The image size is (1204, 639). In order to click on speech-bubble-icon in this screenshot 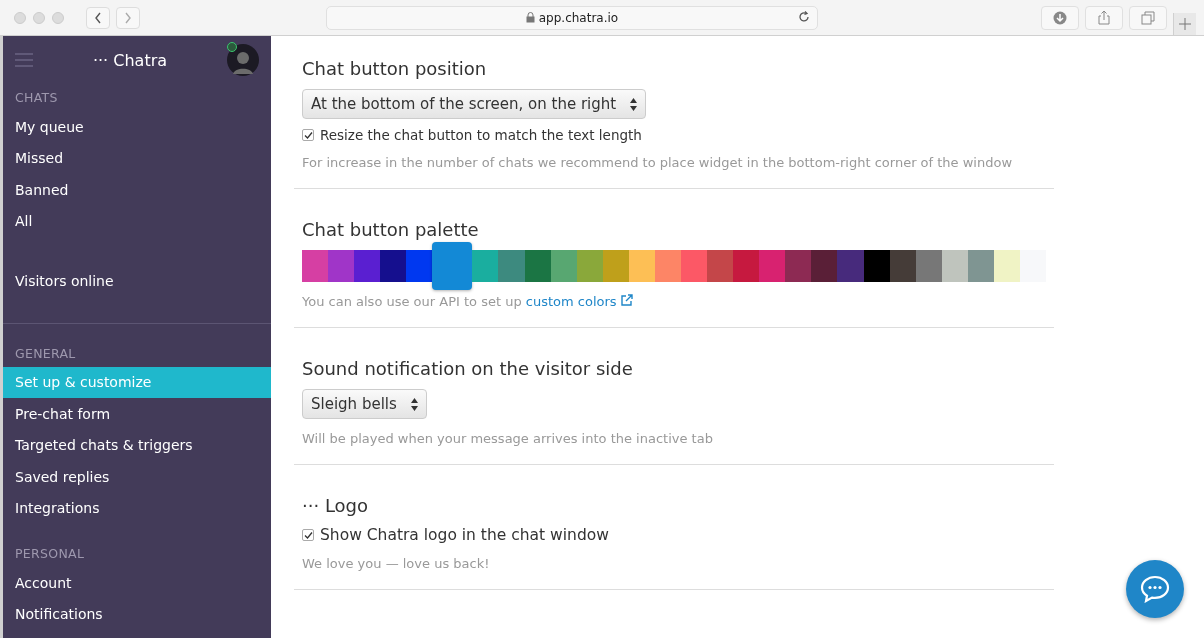, I will do `click(1155, 589)`.